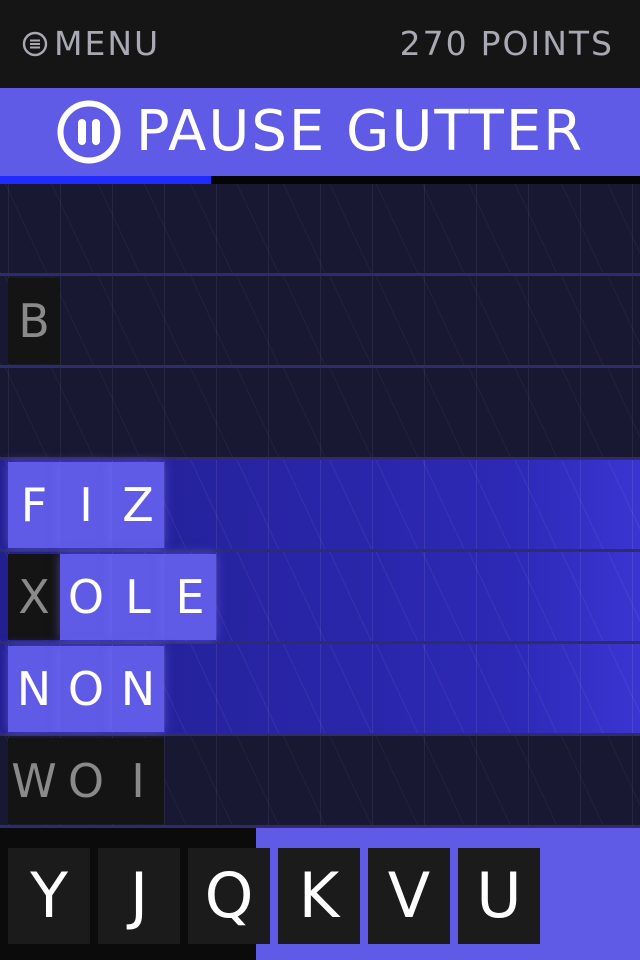 Image resolution: width=640 pixels, height=960 pixels. Describe the element at coordinates (320, 44) in the screenshot. I see `top-bar: MENU 270 POINTS` at that location.